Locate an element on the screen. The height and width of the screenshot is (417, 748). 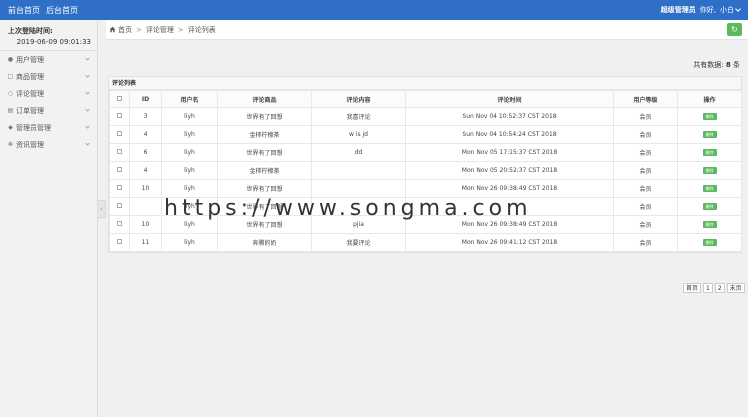
cell-product: 金柿柠檬茶 is located at coordinates (264, 134).